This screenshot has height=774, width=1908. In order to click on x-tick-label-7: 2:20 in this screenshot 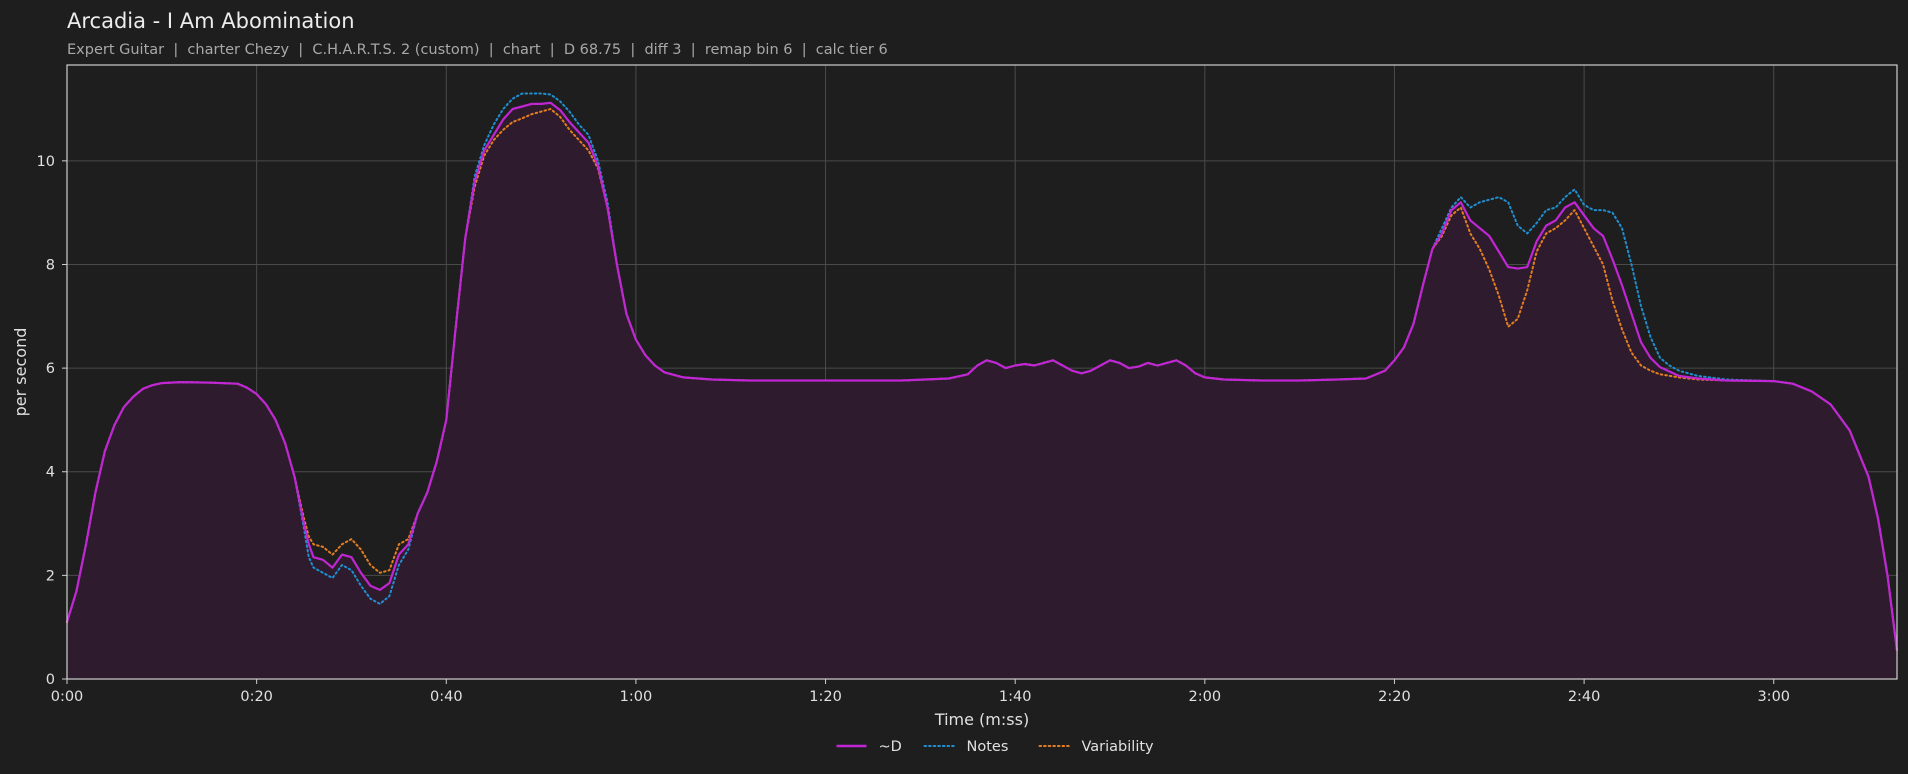, I will do `click(1394, 697)`.